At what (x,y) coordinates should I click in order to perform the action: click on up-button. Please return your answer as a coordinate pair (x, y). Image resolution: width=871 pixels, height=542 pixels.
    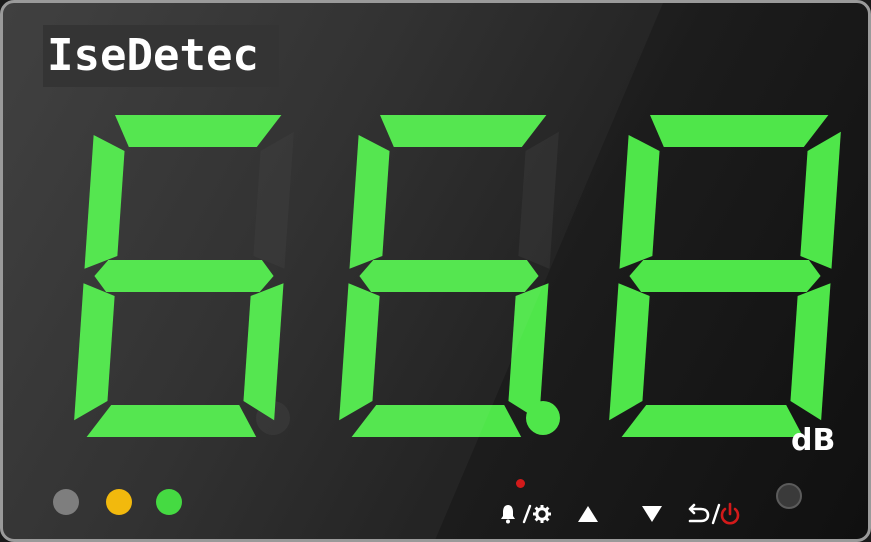
    Looking at the image, I should click on (588, 514).